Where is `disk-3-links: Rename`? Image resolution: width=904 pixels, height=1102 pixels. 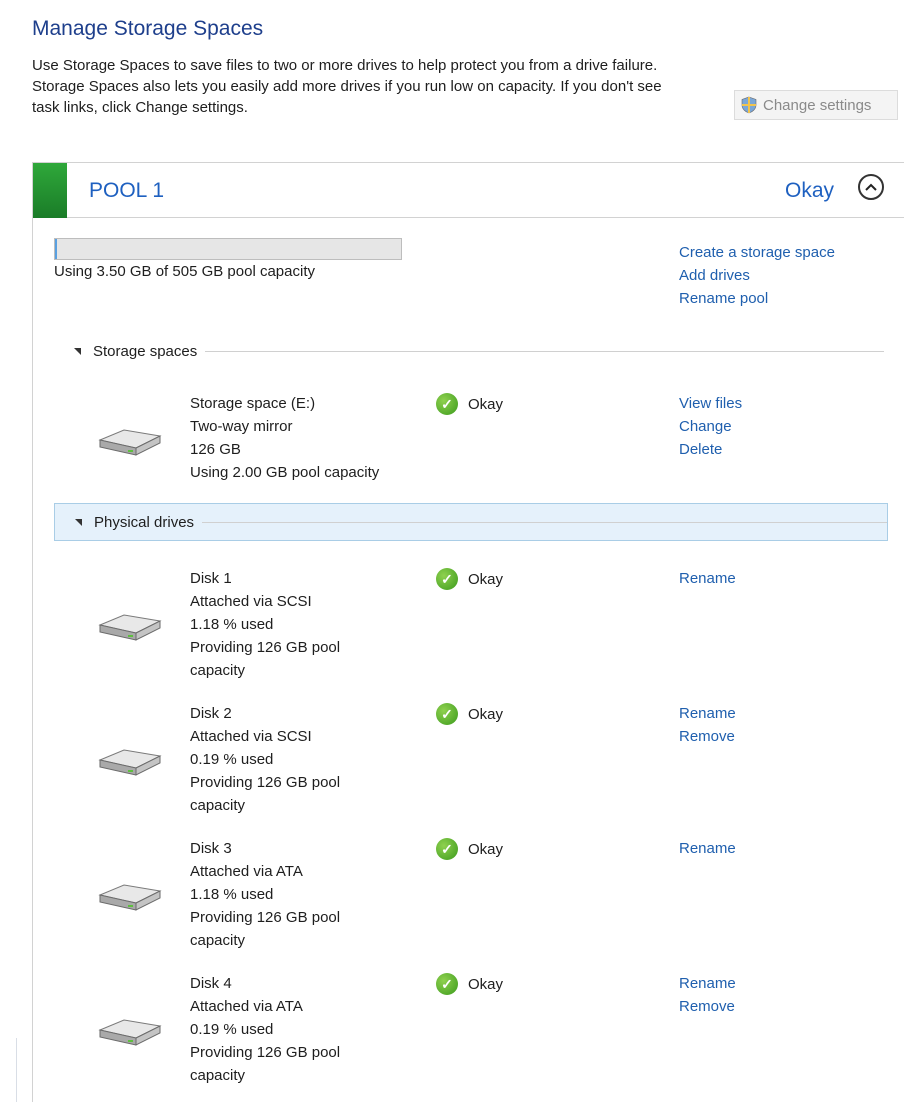
disk-3-links: Rename is located at coordinates (707, 848).